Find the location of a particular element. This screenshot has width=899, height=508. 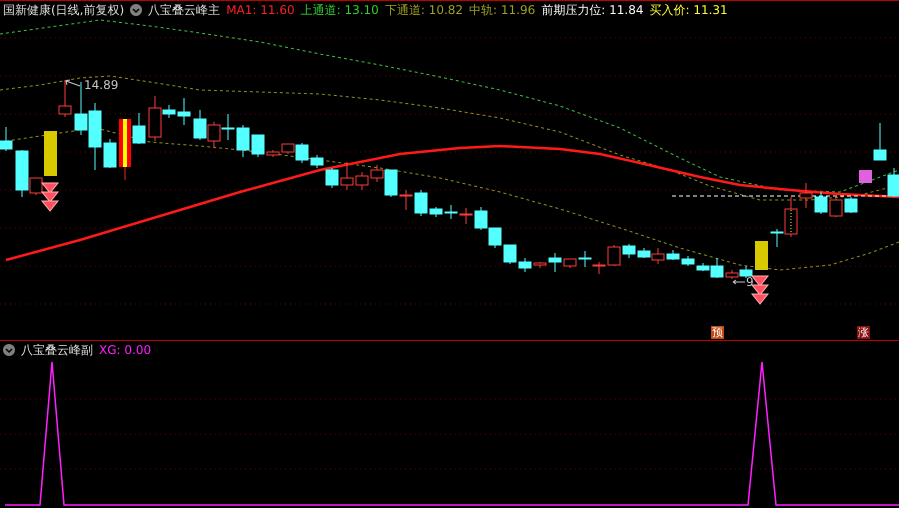

low-price-label: 9 is located at coordinates (750, 282).